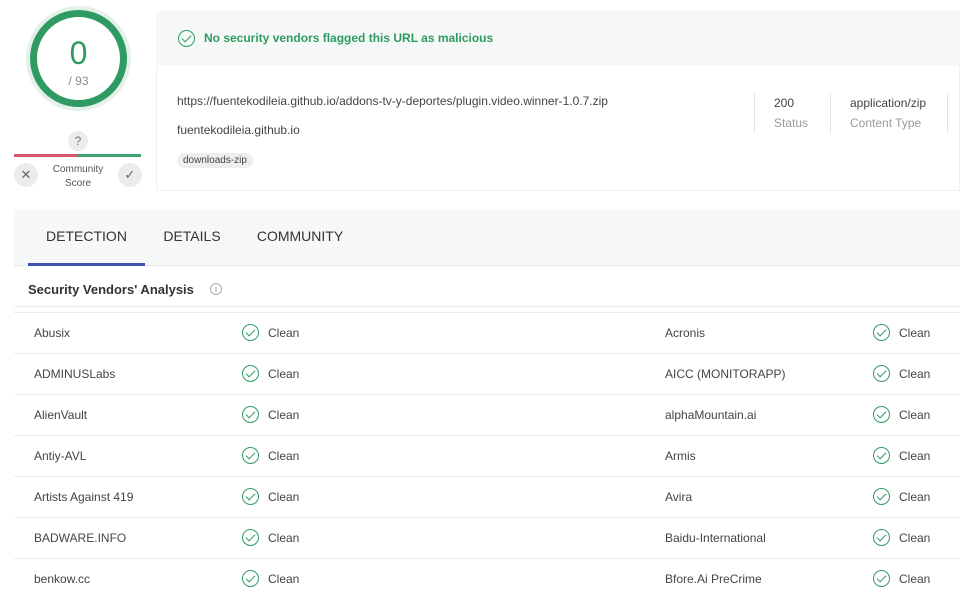 The width and height of the screenshot is (960, 594). What do you see at coordinates (487, 415) in the screenshot?
I see `table-row: AlienVault Clean alphaMountain.ai Clean` at bounding box center [487, 415].